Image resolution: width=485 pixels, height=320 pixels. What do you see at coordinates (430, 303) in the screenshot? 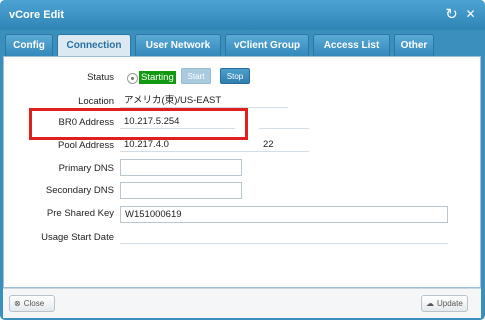
I see `cloud-upload-icon: ☁` at bounding box center [430, 303].